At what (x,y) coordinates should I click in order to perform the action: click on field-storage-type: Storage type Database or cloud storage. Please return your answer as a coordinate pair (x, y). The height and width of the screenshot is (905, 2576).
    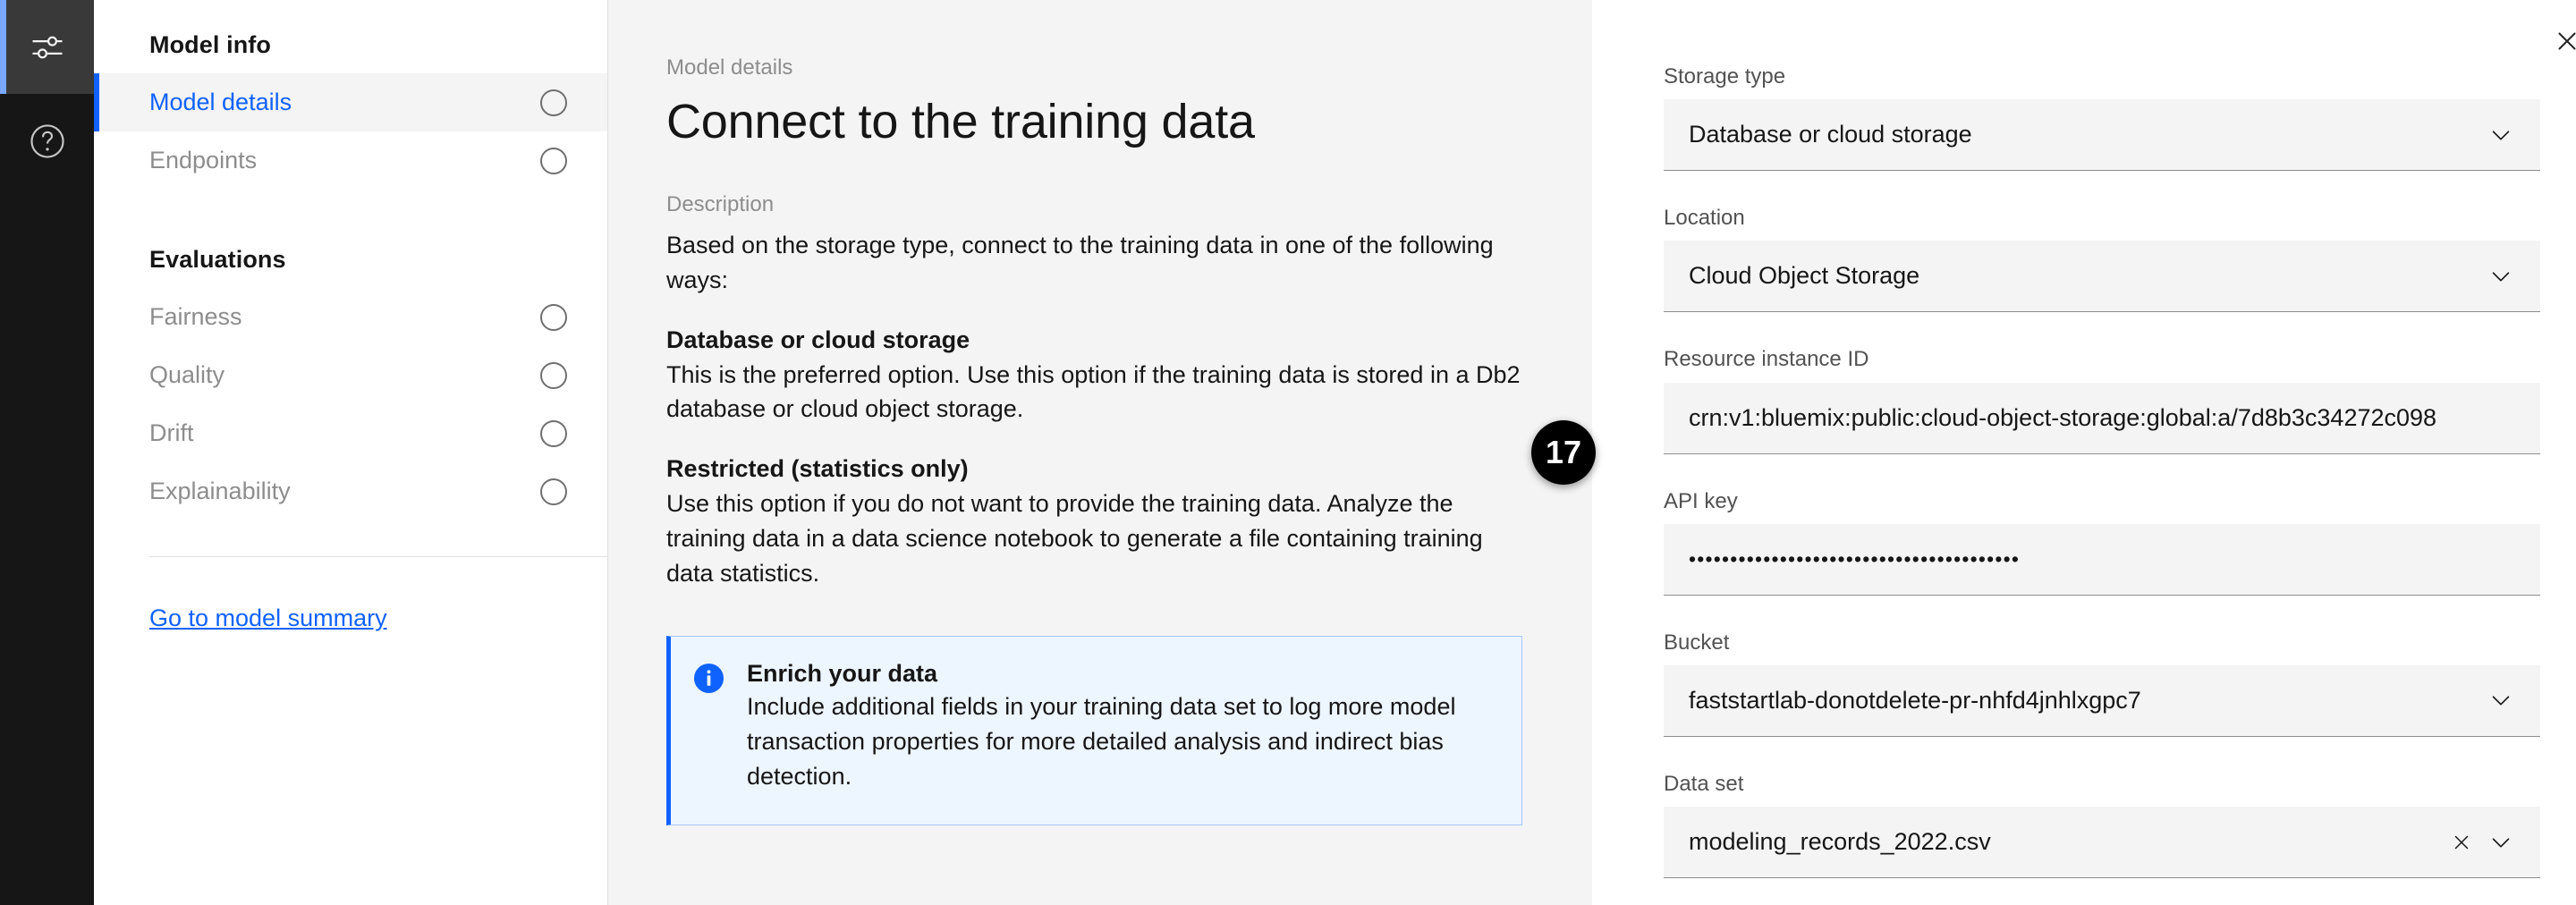
    Looking at the image, I should click on (2102, 118).